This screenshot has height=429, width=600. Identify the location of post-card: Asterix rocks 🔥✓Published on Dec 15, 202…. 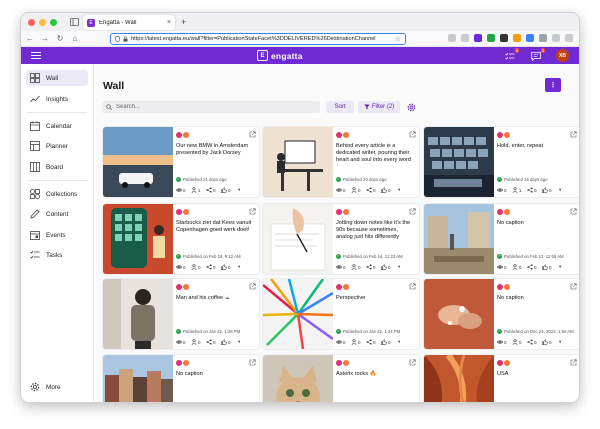
(341, 378).